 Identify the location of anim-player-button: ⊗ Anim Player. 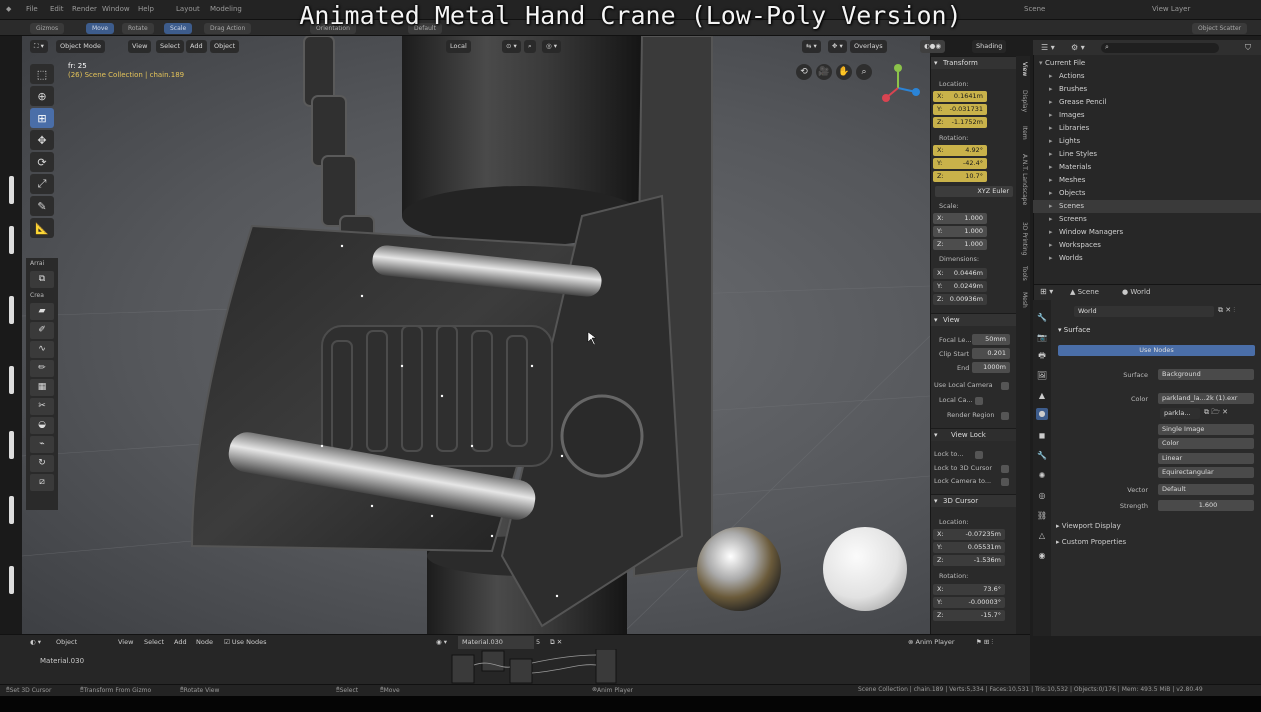
(931, 642).